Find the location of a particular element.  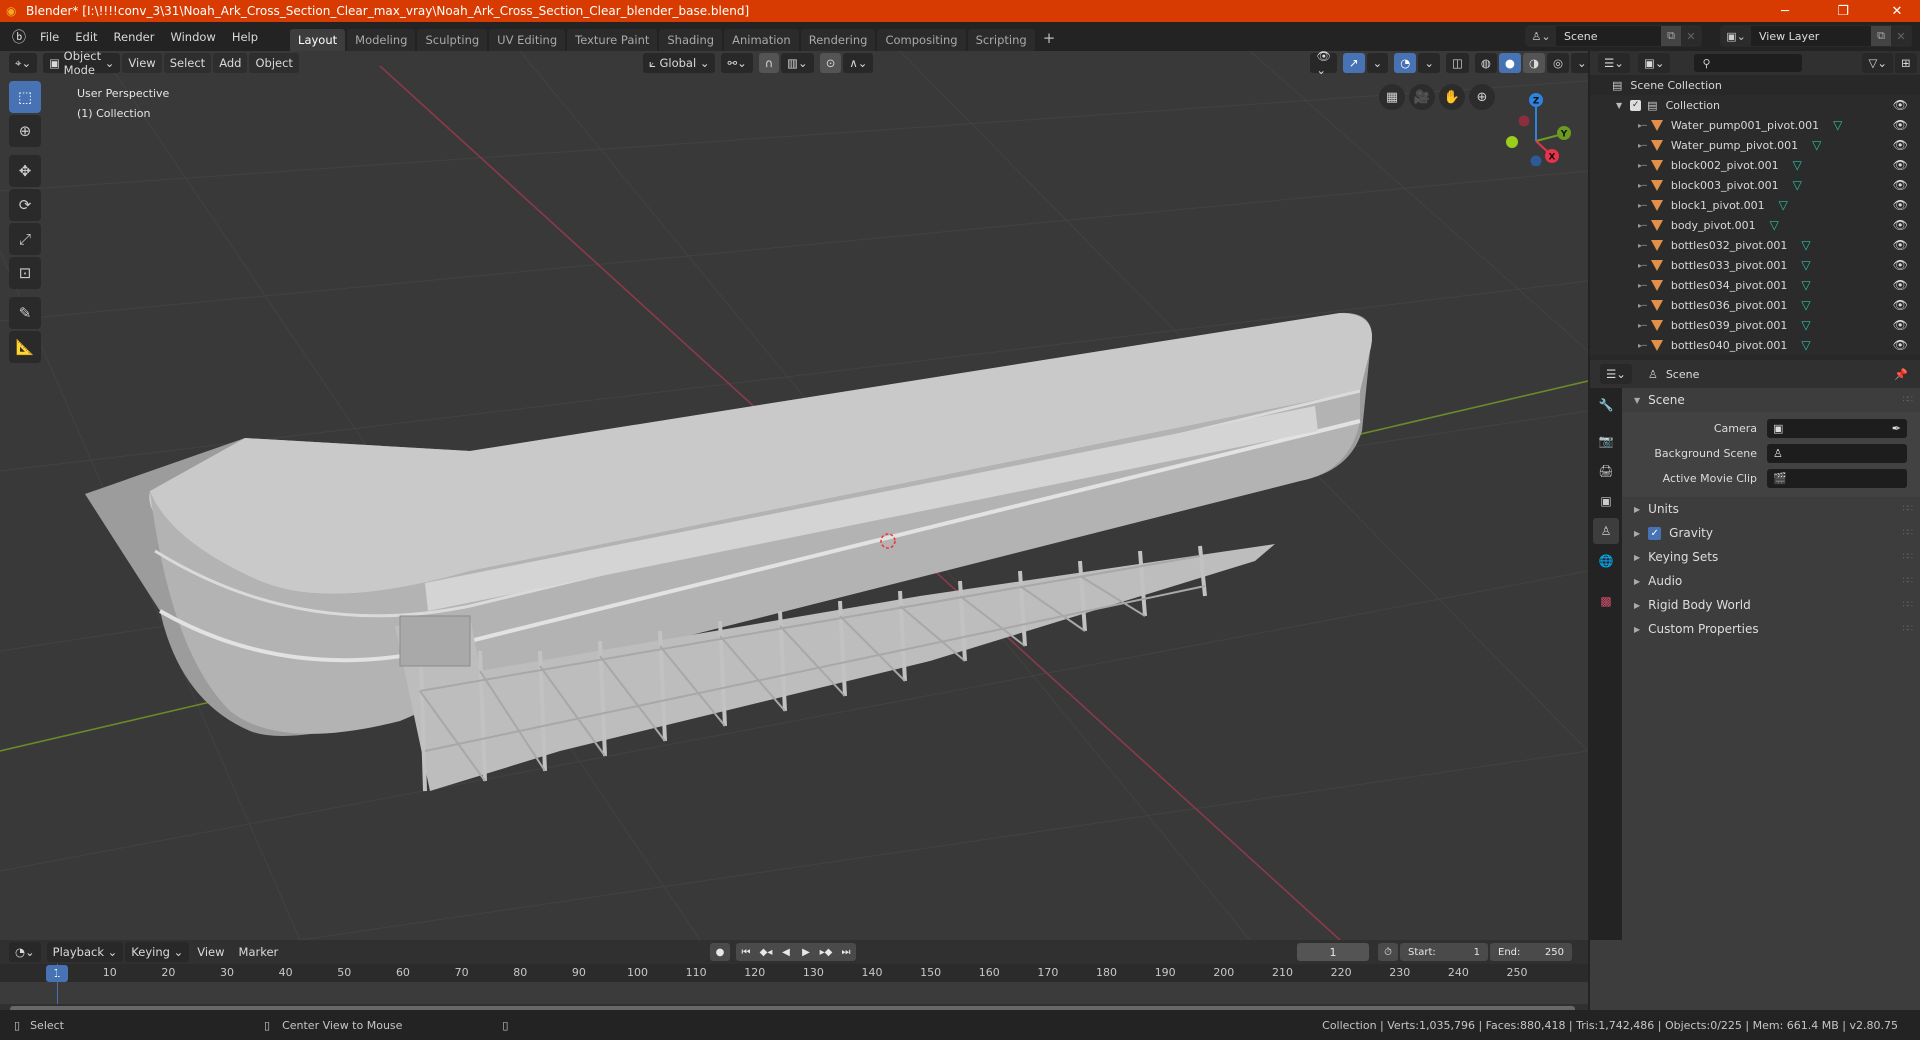

pan-hand-icon: ✋ is located at coordinates (1452, 97).